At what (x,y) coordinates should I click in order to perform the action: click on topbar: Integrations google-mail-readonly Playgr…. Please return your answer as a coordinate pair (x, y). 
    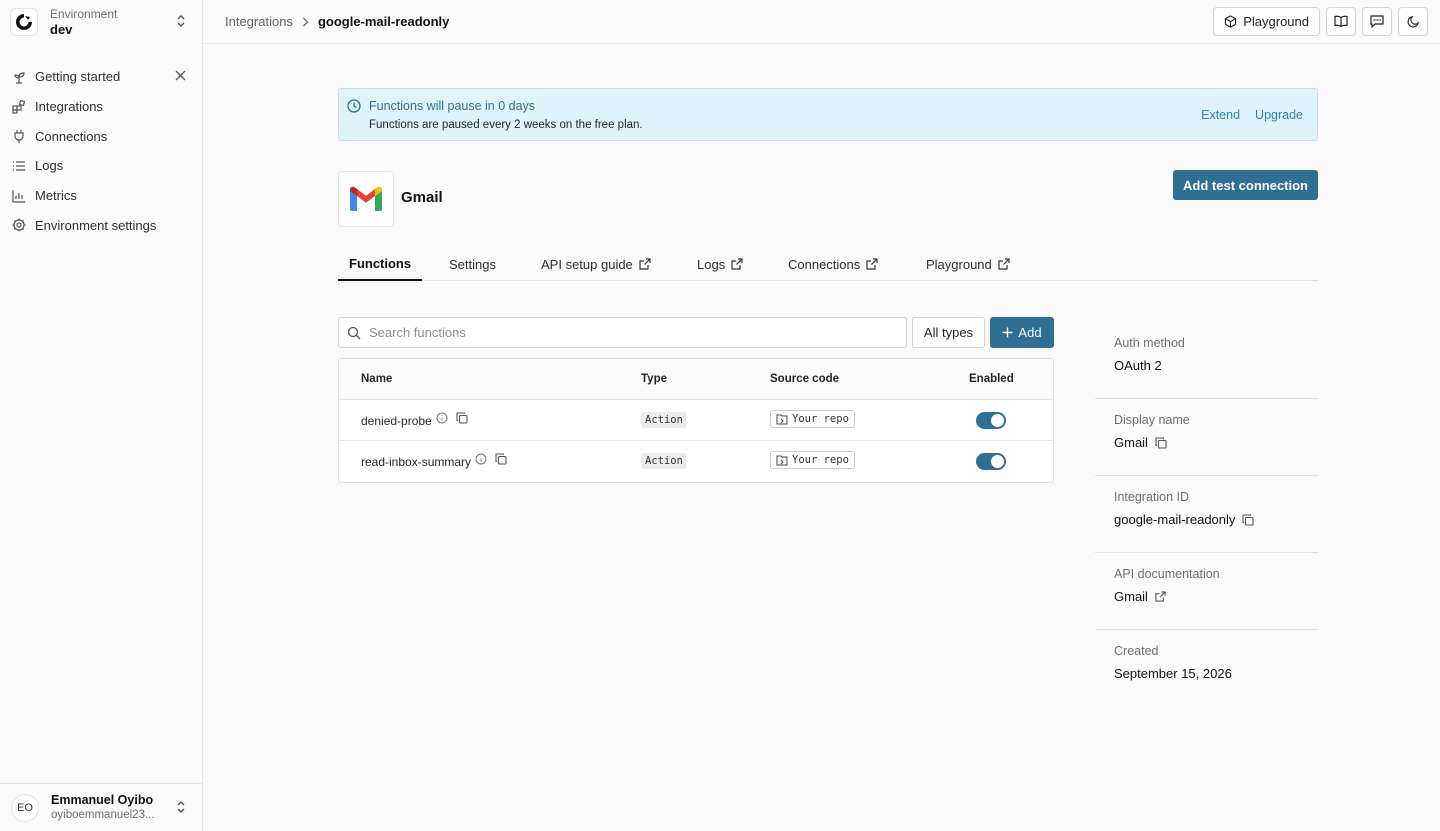
    Looking at the image, I should click on (821, 22).